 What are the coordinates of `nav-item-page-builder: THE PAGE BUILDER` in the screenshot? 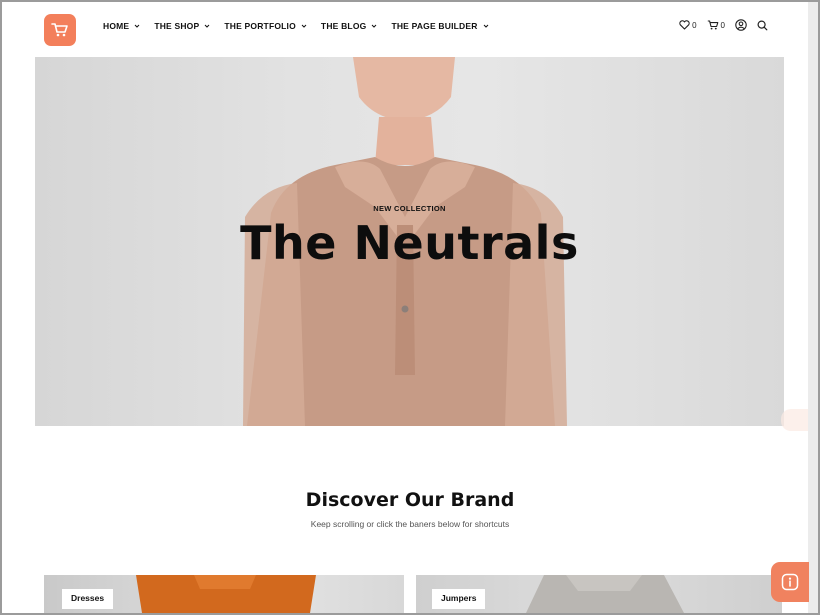 It's located at (439, 26).